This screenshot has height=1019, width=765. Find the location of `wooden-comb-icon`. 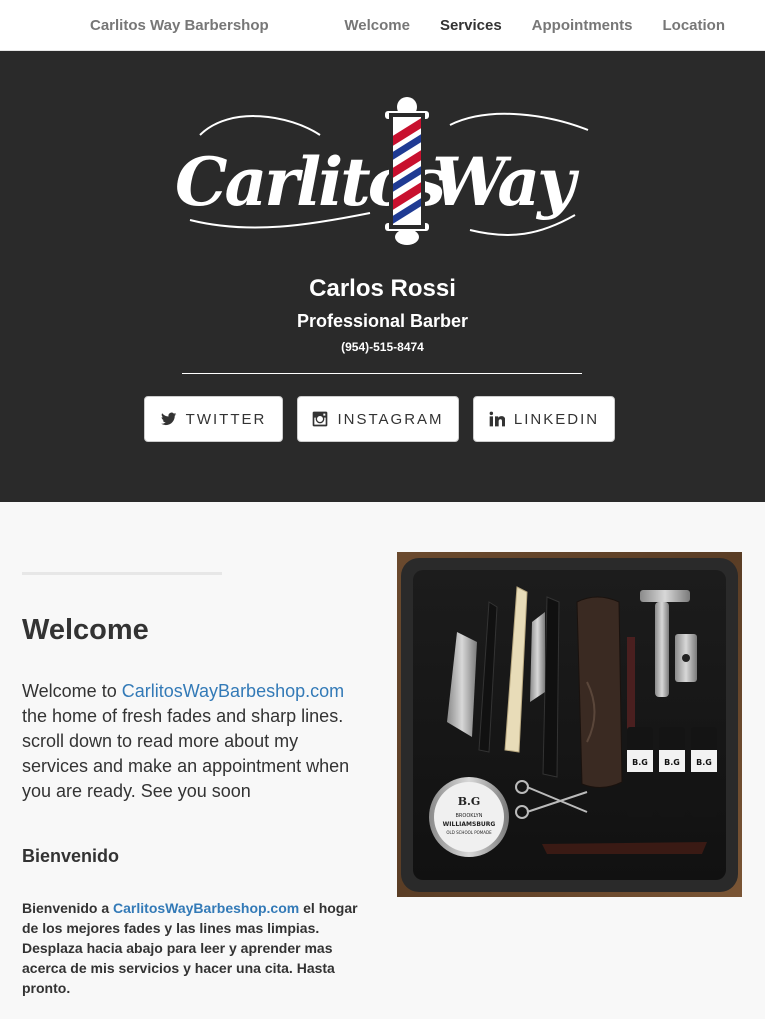

wooden-comb-icon is located at coordinates (624, 848).